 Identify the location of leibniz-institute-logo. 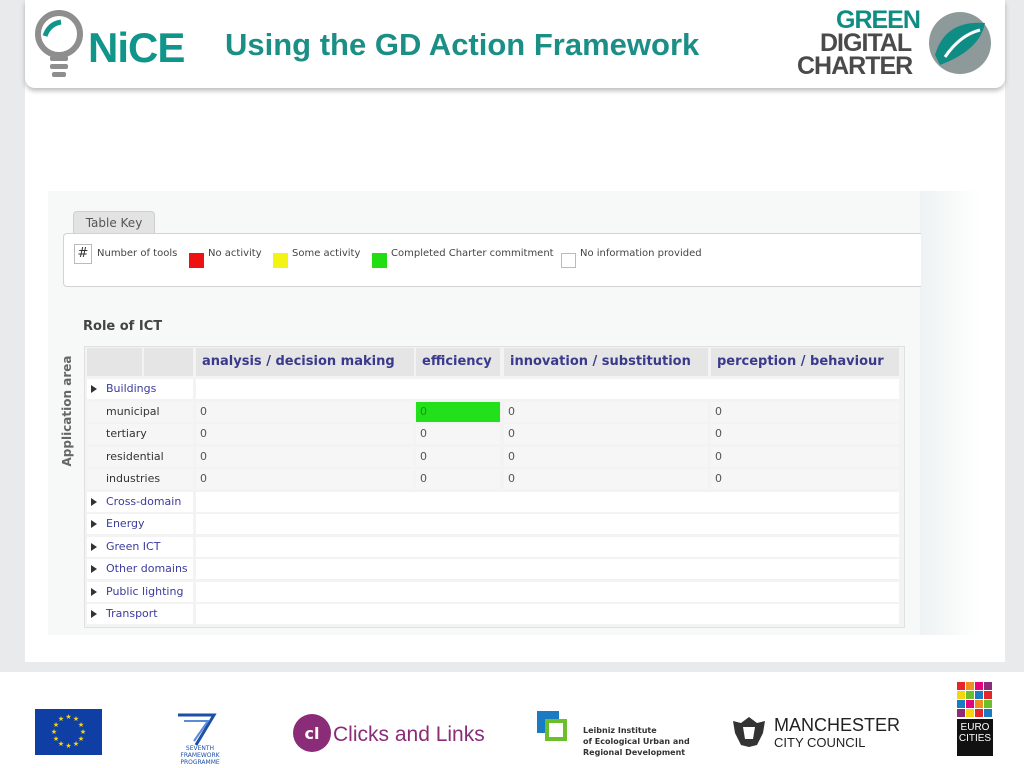
(552, 726).